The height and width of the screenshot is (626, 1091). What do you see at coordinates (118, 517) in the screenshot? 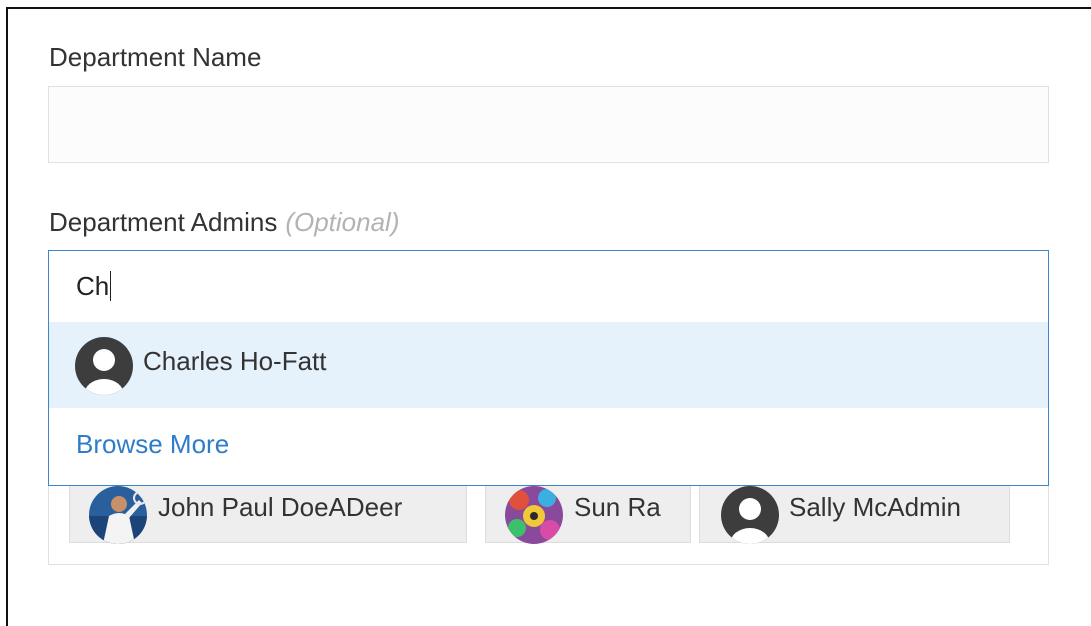
I see `tennis-player-avatar-icon` at bounding box center [118, 517].